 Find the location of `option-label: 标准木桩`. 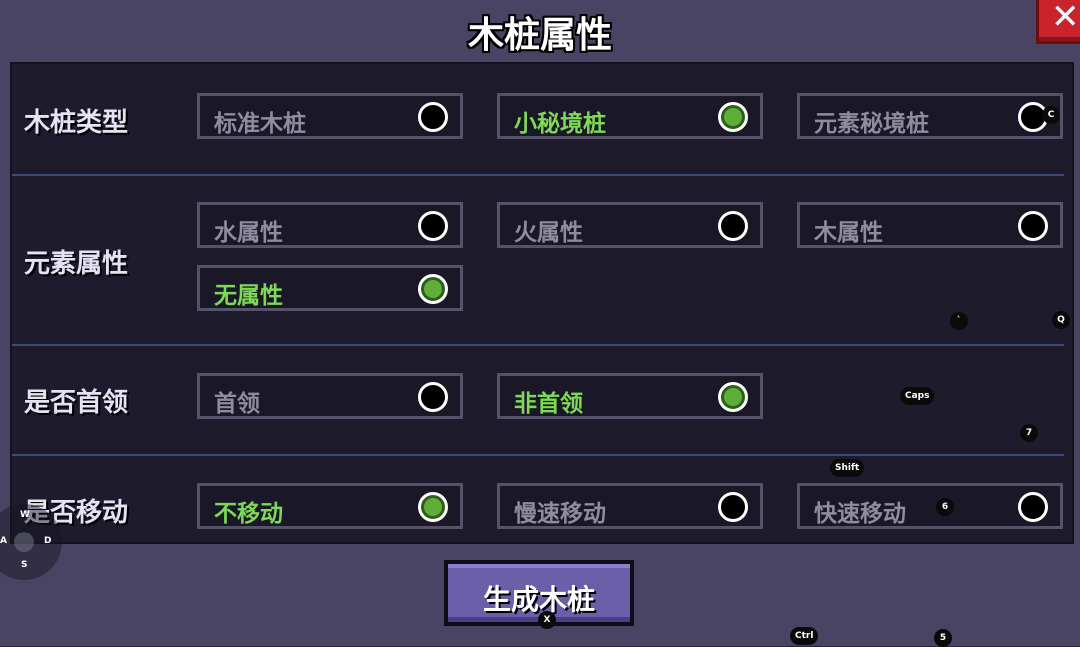

option-label: 标准木桩 is located at coordinates (260, 124).